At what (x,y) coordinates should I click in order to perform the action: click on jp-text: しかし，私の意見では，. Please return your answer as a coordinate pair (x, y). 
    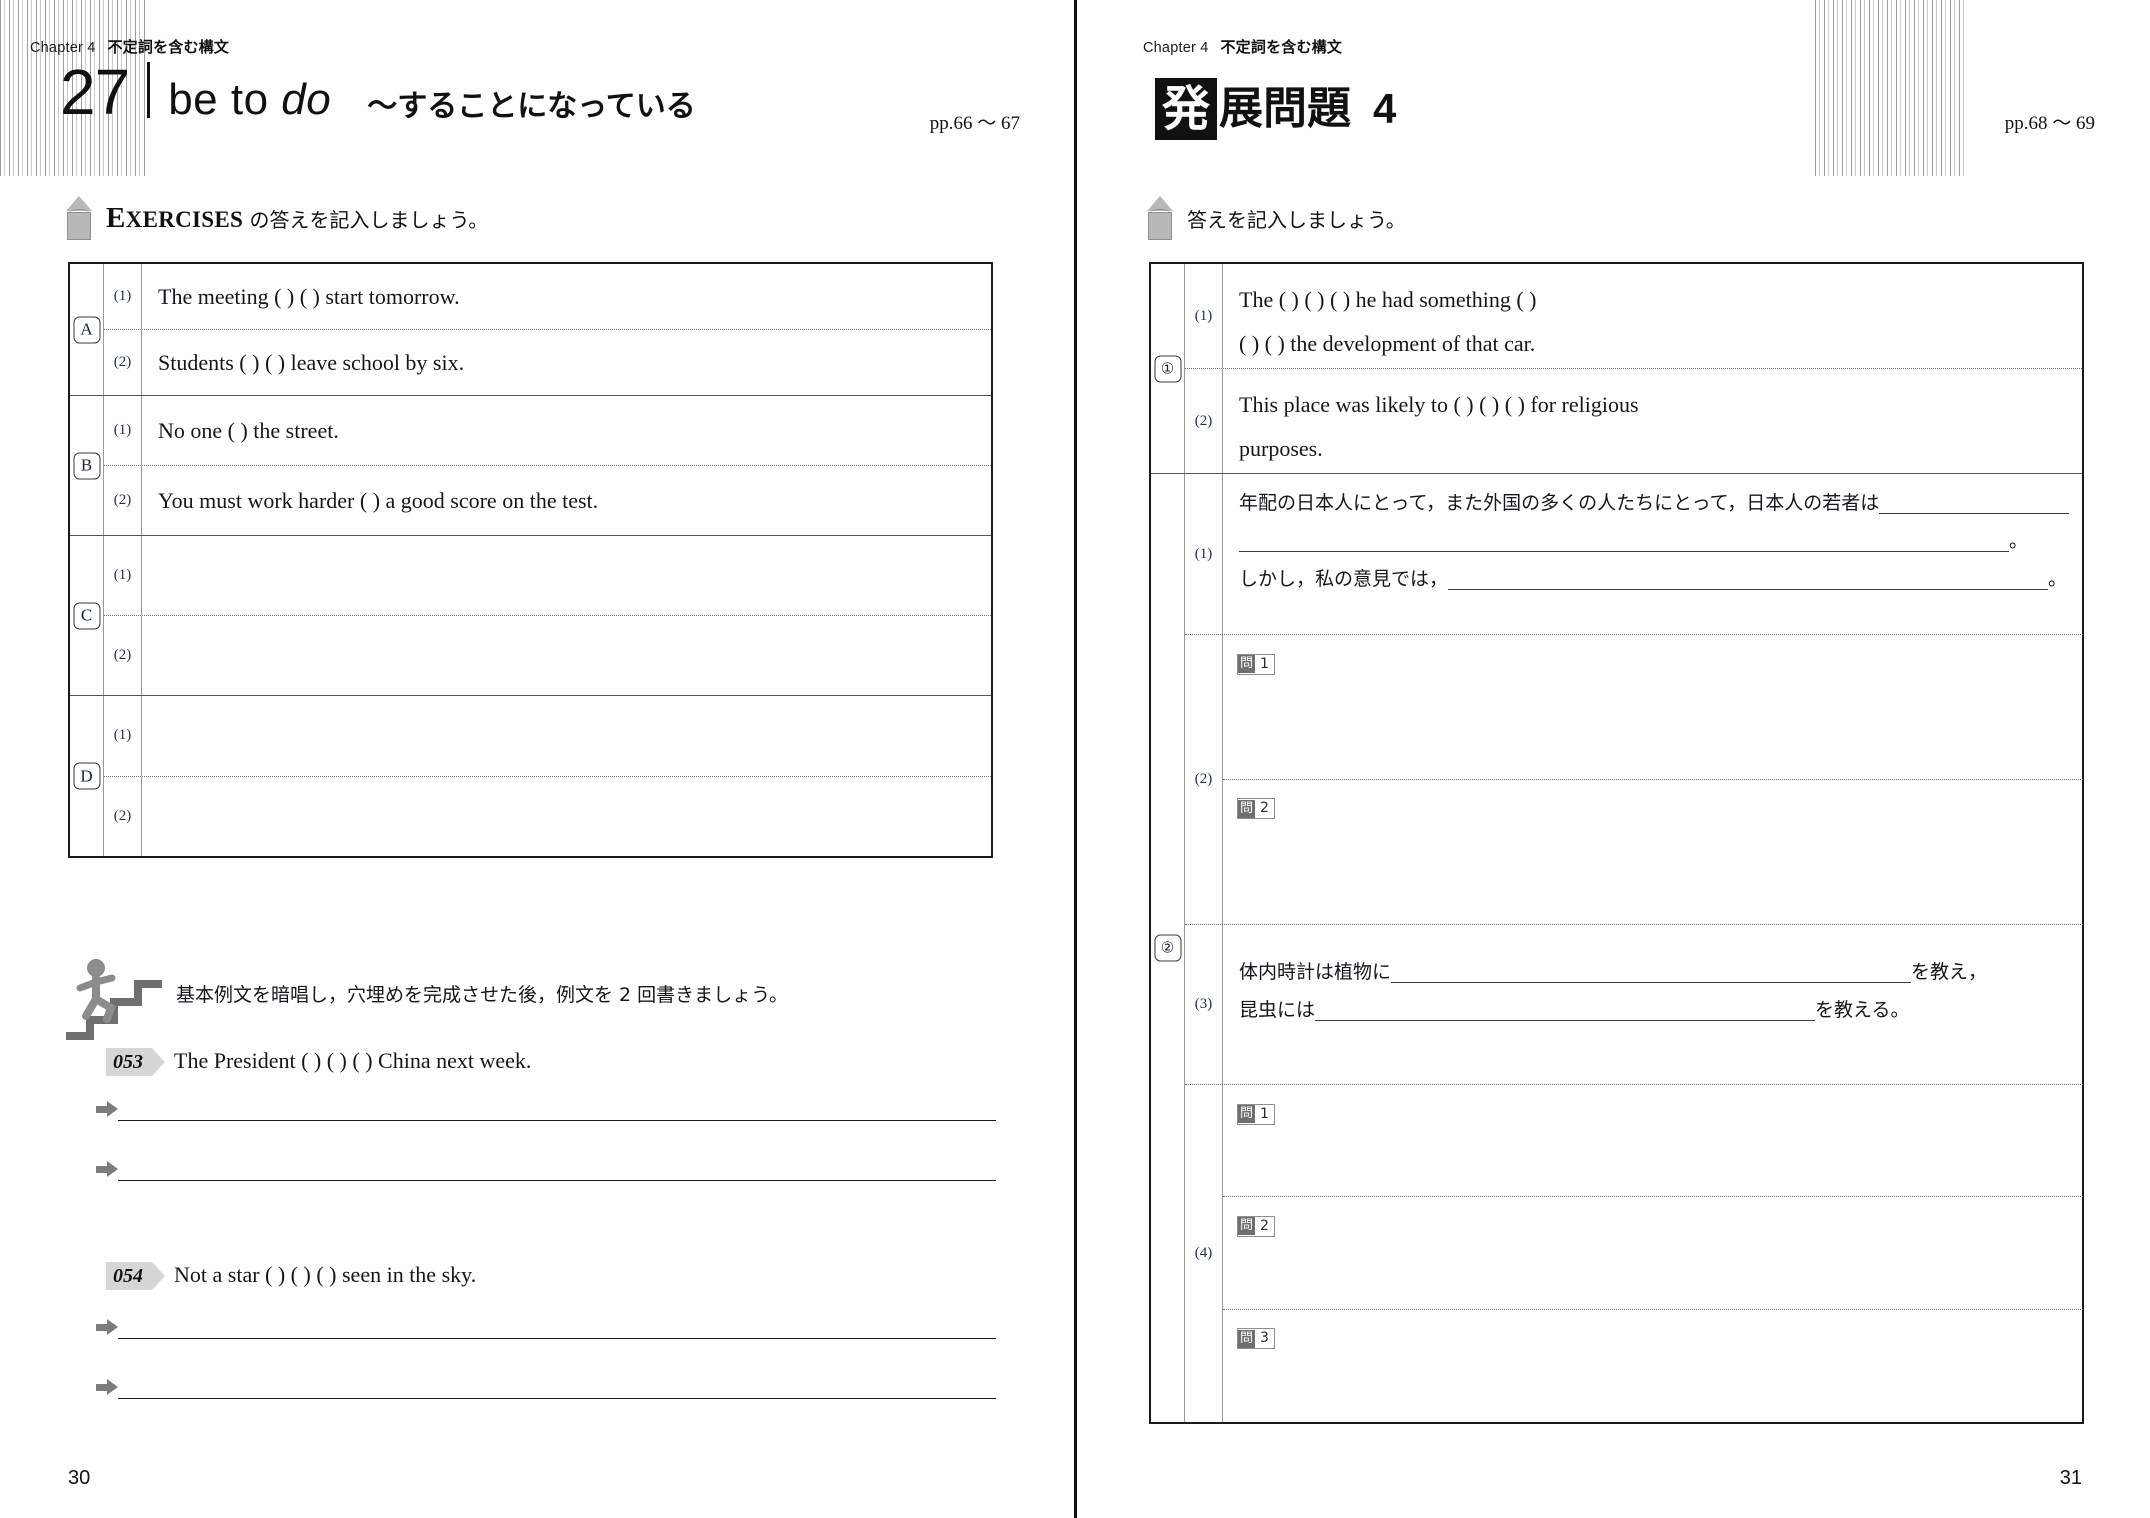
    Looking at the image, I should click on (1344, 579).